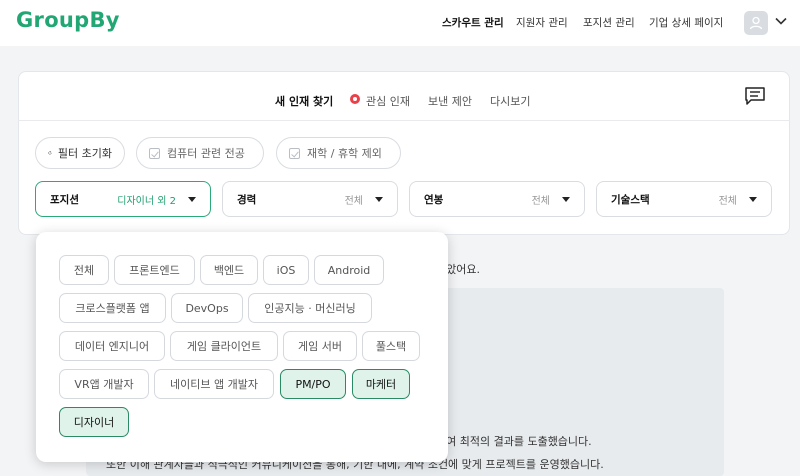  Describe the element at coordinates (206, 153) in the screenshot. I see `major-computer-label: 컴퓨터 관련 전공` at that location.